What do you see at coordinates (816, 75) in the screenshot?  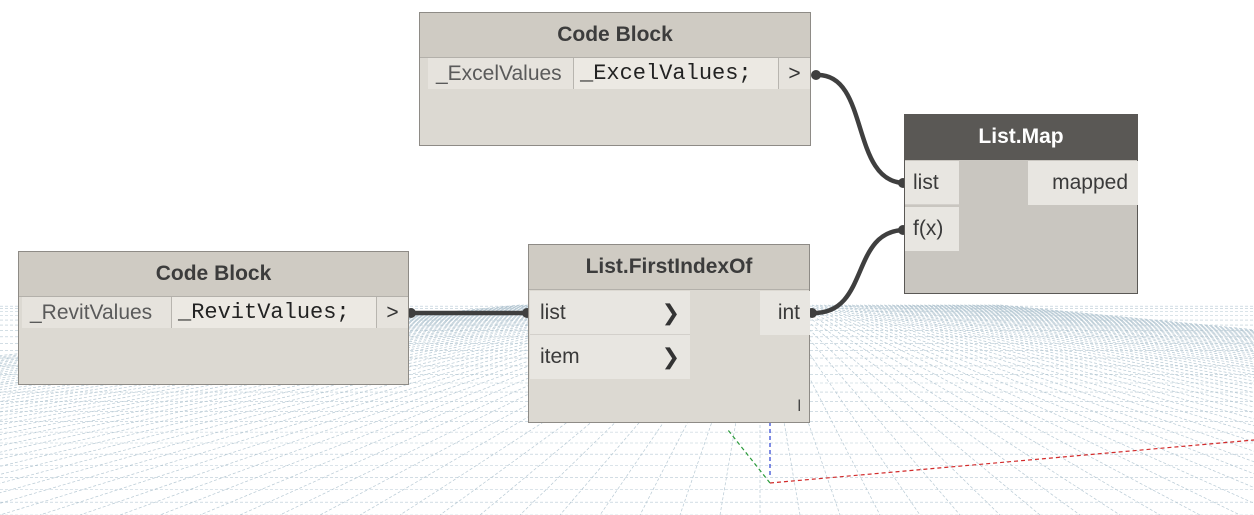 I see `port-dot-excel-out` at bounding box center [816, 75].